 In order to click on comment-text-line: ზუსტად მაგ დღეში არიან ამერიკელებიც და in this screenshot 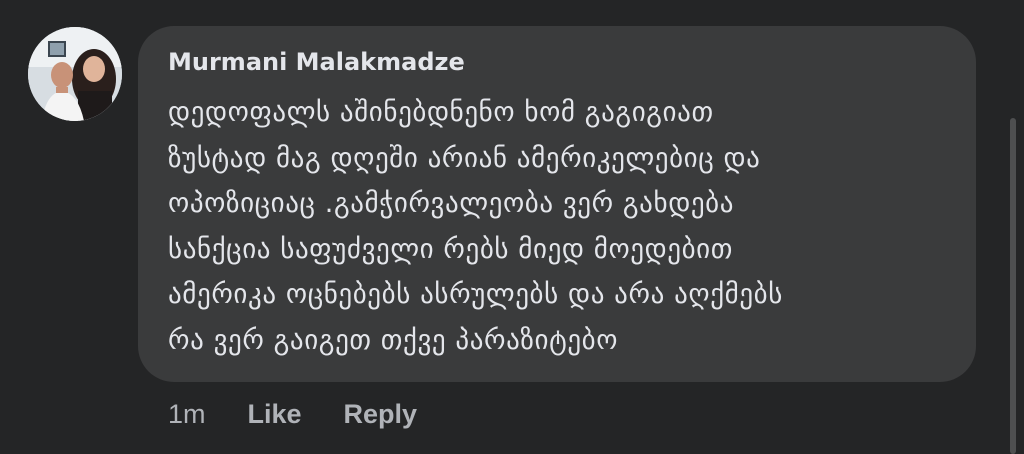, I will do `click(464, 158)`.